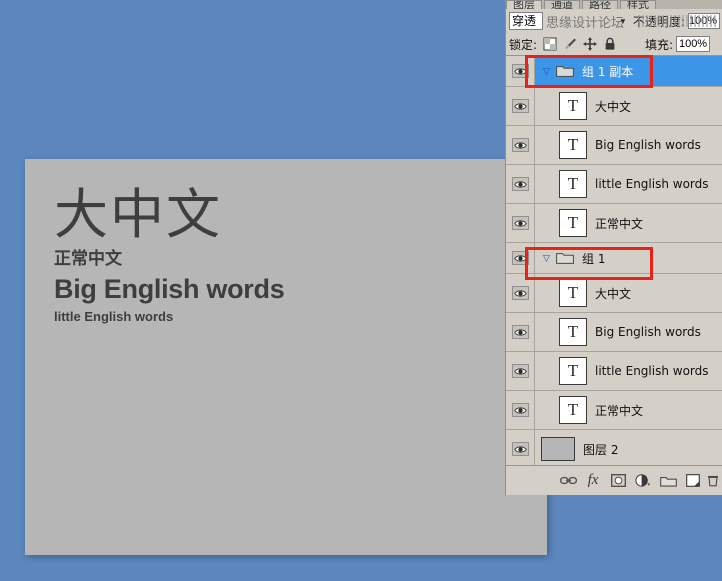  I want to click on layer-name: 组 1 副本, so click(608, 71).